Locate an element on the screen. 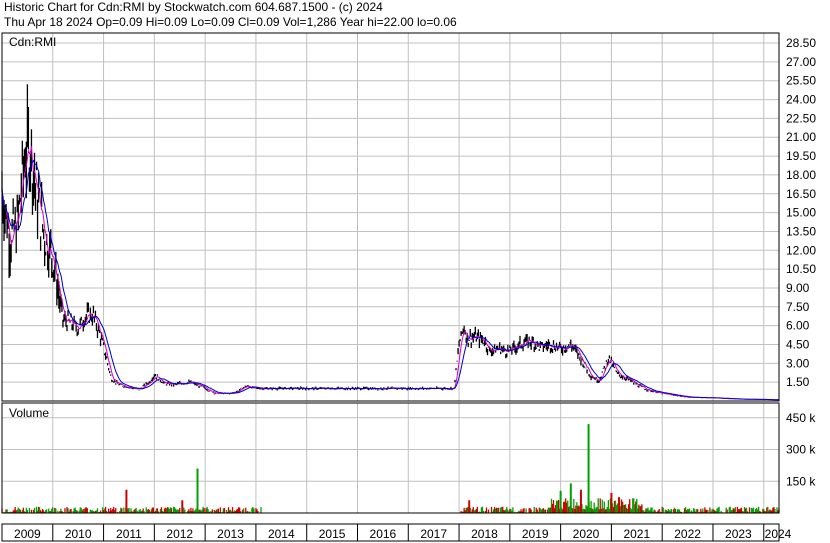 The image size is (830, 543). price-tick-label: 15.00 is located at coordinates (801, 213).